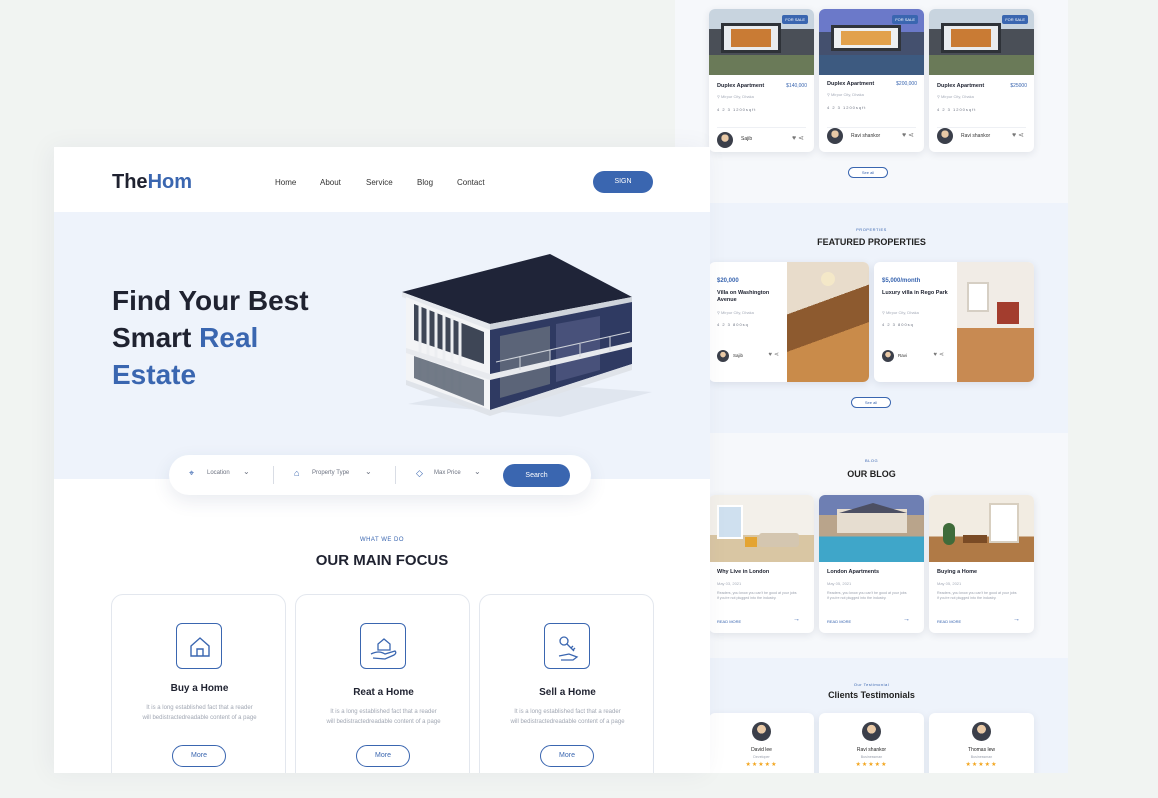  Describe the element at coordinates (382, 540) in the screenshot. I see `section-subtitle: WHAT WE DO` at that location.